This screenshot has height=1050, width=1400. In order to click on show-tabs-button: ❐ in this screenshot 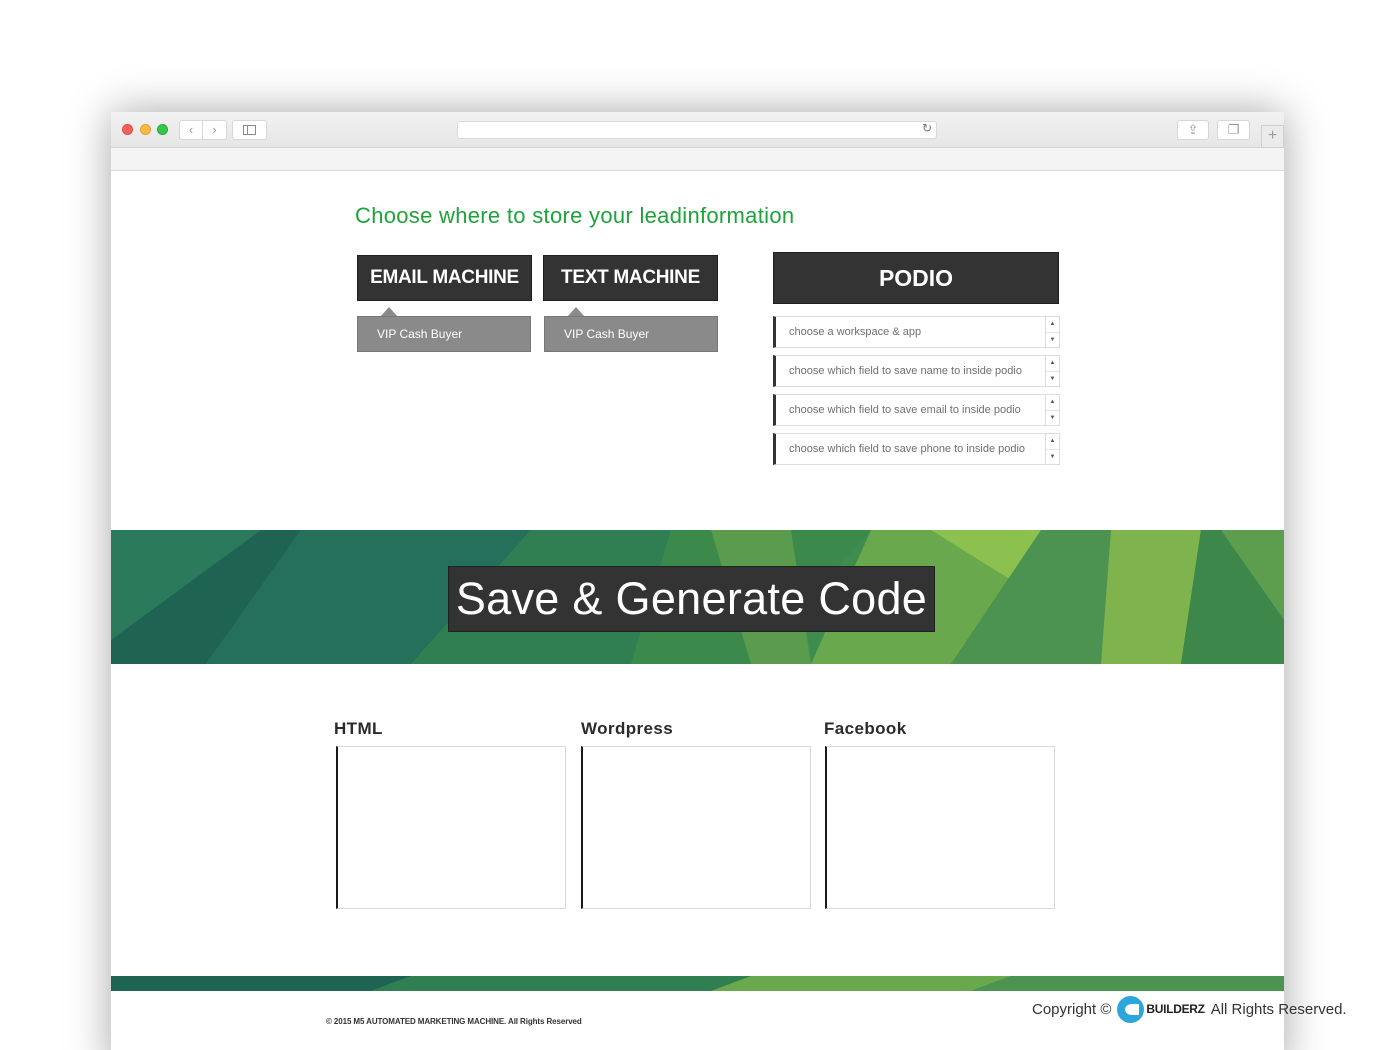, I will do `click(1233, 130)`.